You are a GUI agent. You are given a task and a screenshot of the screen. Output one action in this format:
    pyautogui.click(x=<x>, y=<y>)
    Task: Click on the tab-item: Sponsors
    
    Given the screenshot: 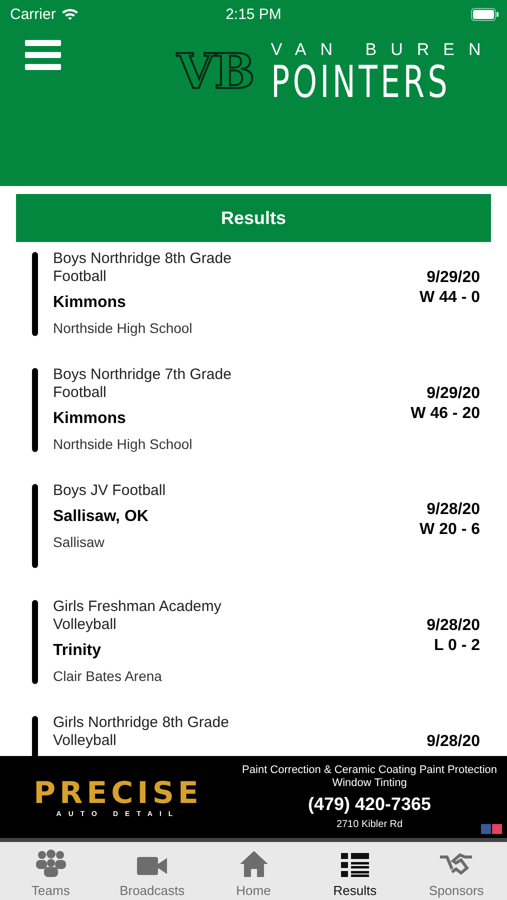 What is the action you would take?
    pyautogui.click(x=456, y=871)
    